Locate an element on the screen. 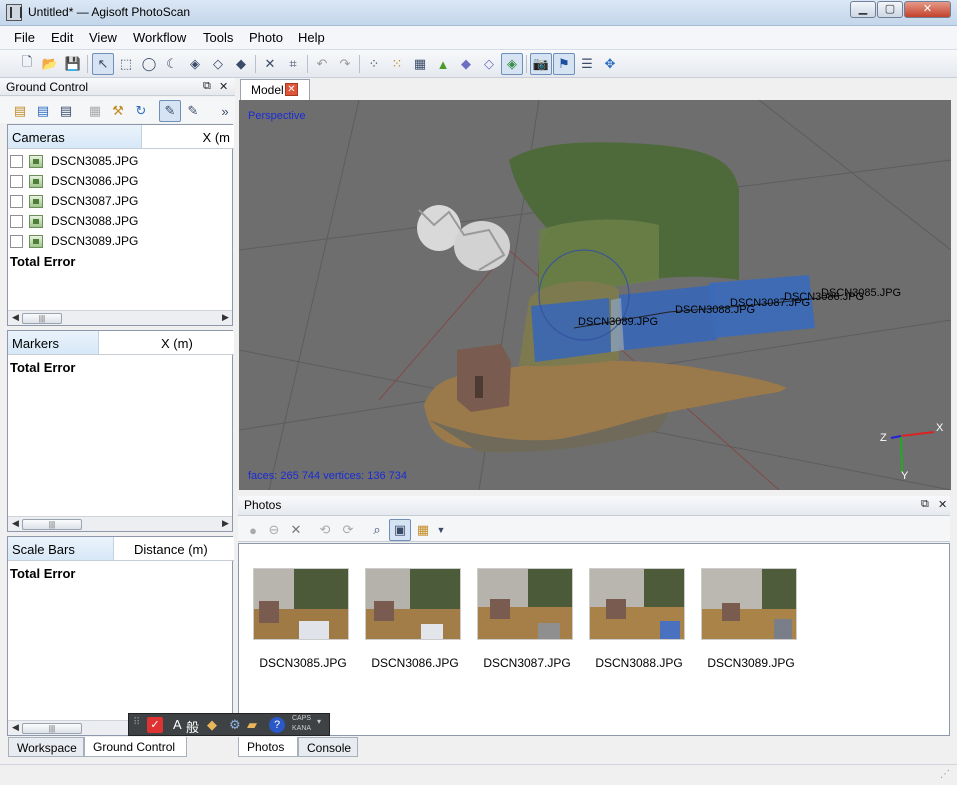  solid-model-icon: ◆ is located at coordinates (466, 64).